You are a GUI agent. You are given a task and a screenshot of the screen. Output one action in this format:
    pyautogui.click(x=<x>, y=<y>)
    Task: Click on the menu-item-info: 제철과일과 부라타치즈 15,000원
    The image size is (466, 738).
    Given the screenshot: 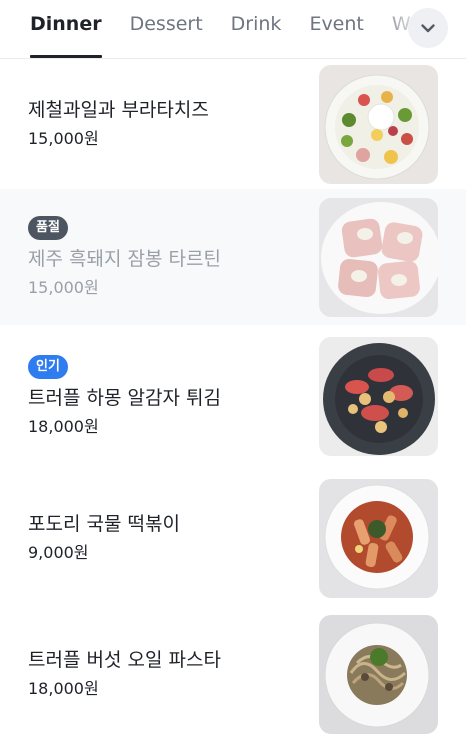 What is the action you would take?
    pyautogui.click(x=118, y=124)
    